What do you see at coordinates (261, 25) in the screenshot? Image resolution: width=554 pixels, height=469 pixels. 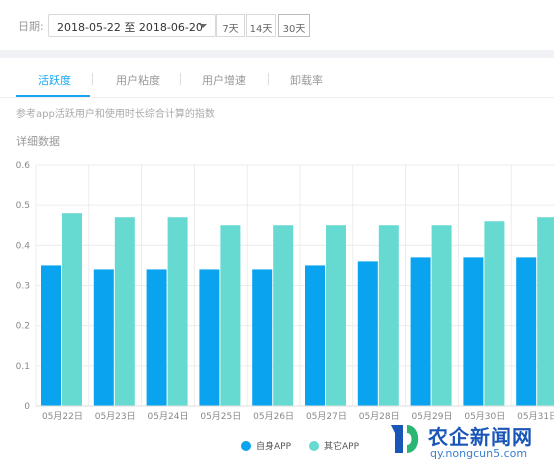 I see `quick-range-14-days: 14天` at bounding box center [261, 25].